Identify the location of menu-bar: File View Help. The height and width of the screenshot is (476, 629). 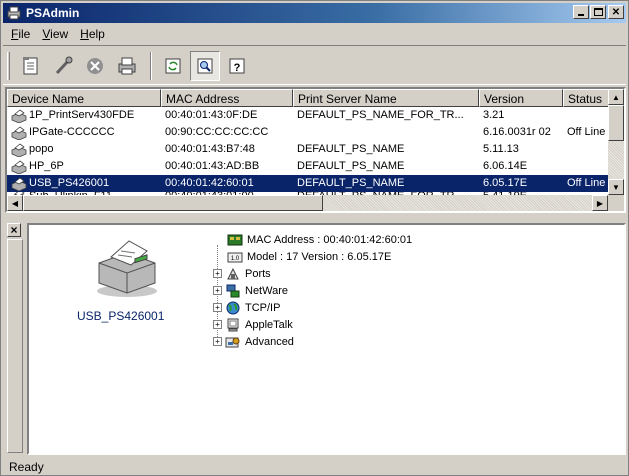
(58, 34).